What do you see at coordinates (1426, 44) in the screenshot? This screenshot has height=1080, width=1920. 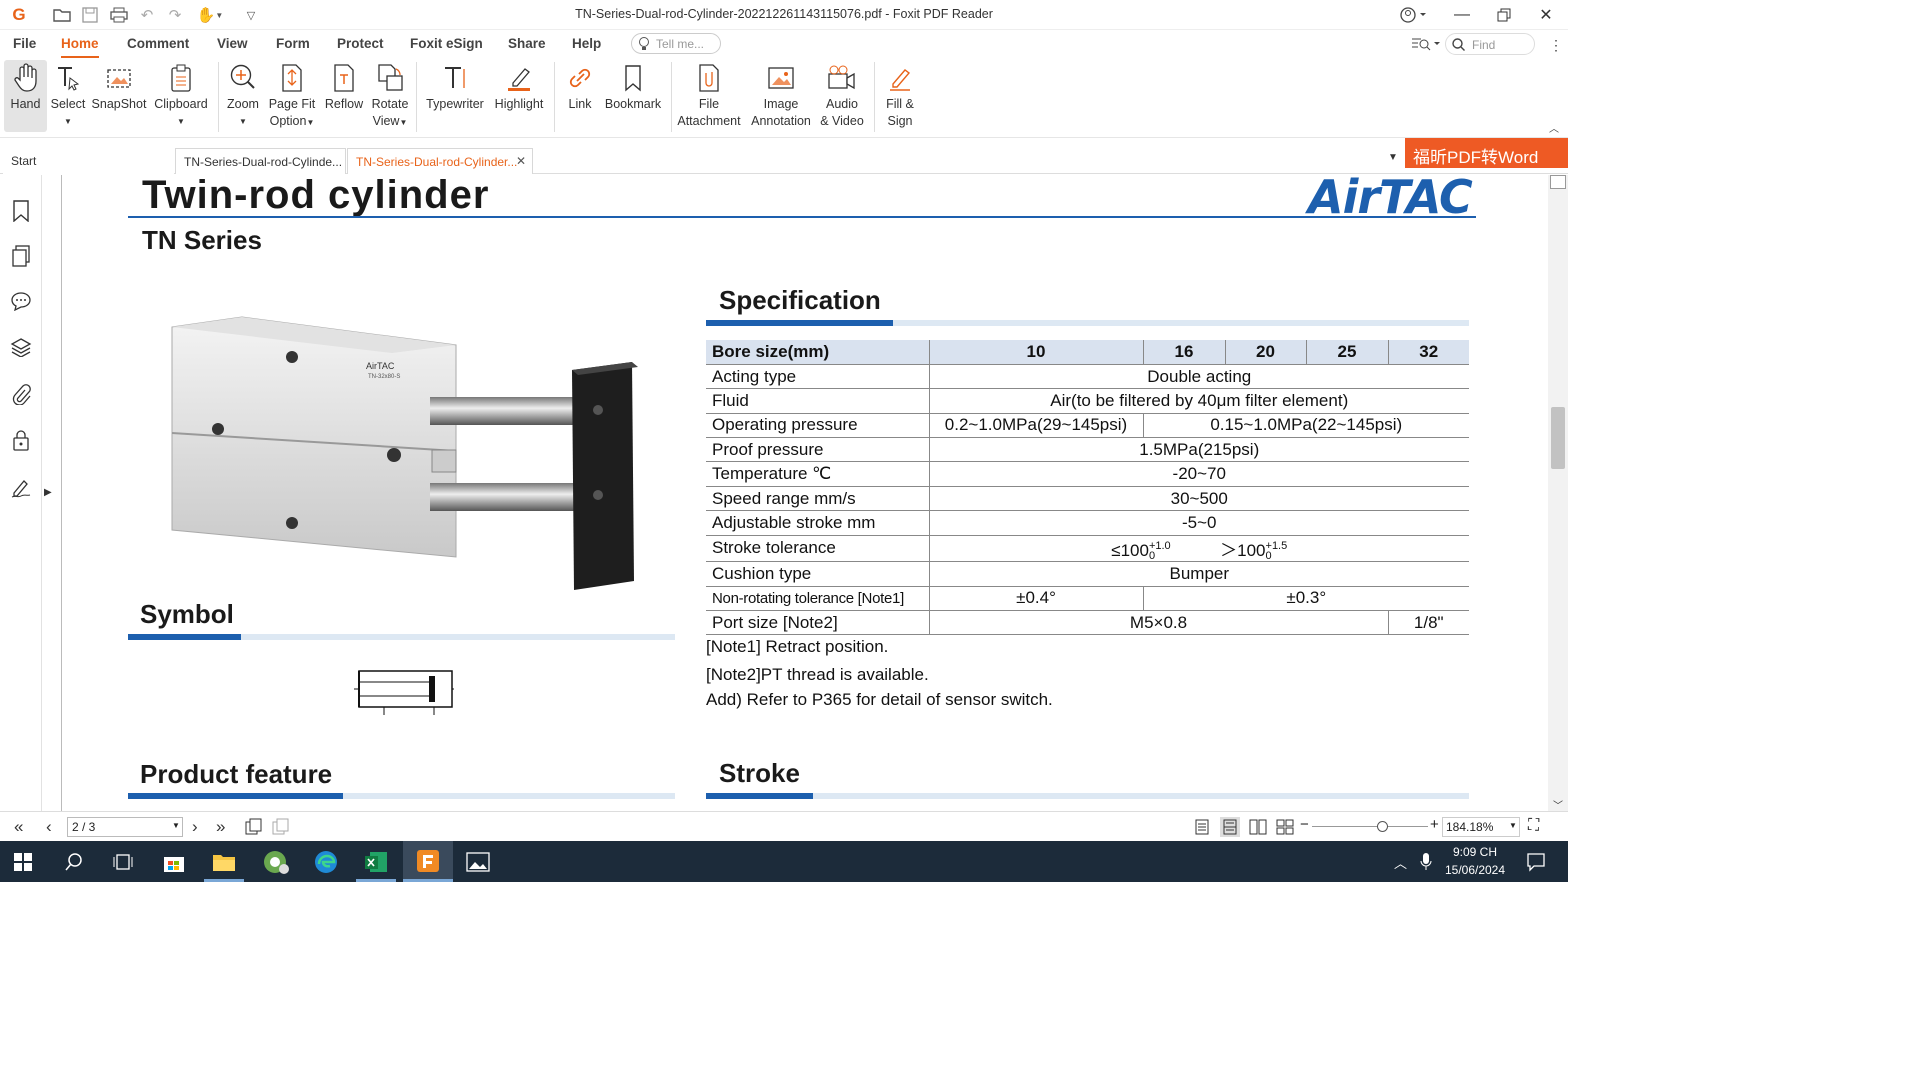 I see `search-options-icon` at bounding box center [1426, 44].